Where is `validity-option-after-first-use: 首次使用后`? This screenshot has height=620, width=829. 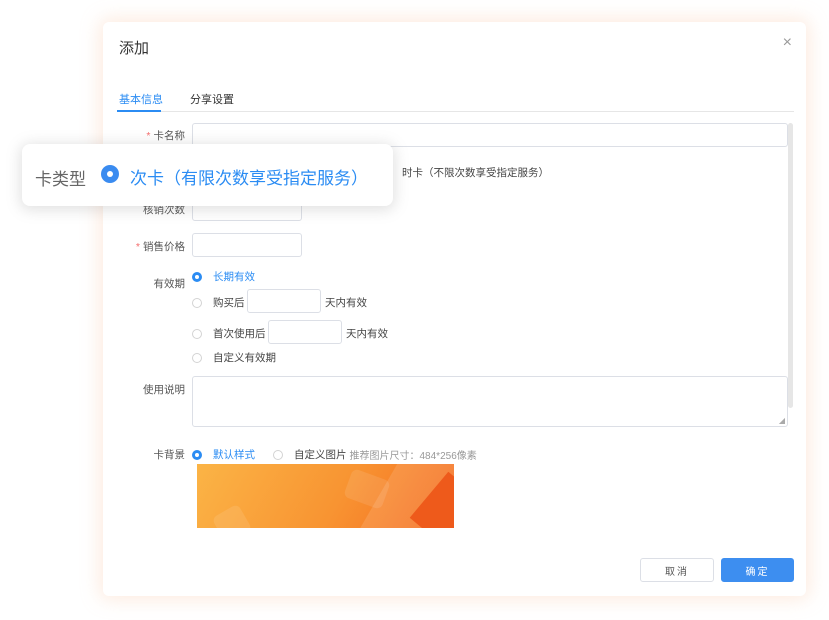
validity-option-after-first-use: 首次使用后 is located at coordinates (229, 333).